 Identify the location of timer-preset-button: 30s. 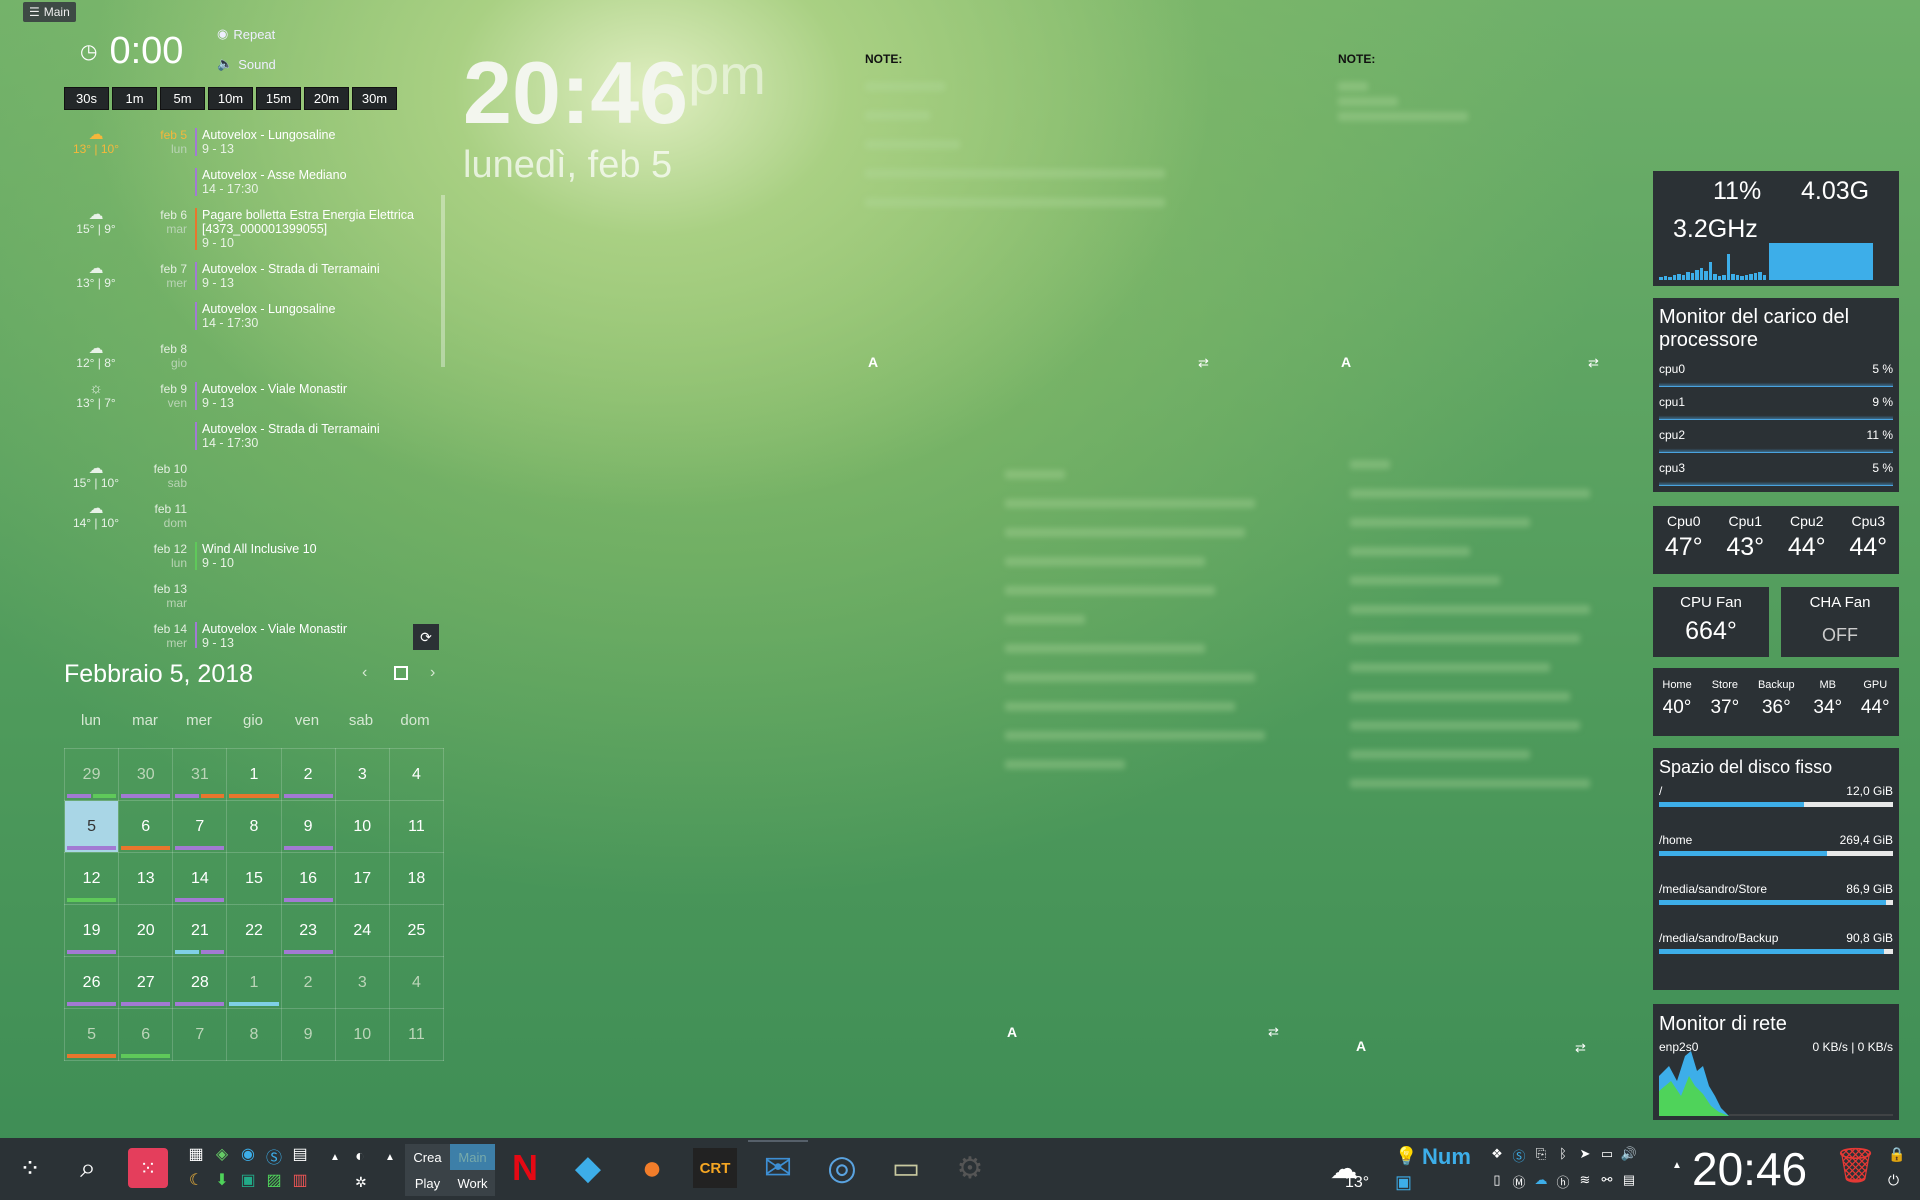
(86, 98).